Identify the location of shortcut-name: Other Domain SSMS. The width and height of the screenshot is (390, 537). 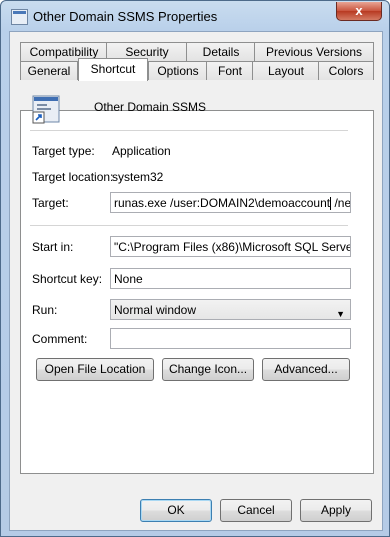
(150, 107).